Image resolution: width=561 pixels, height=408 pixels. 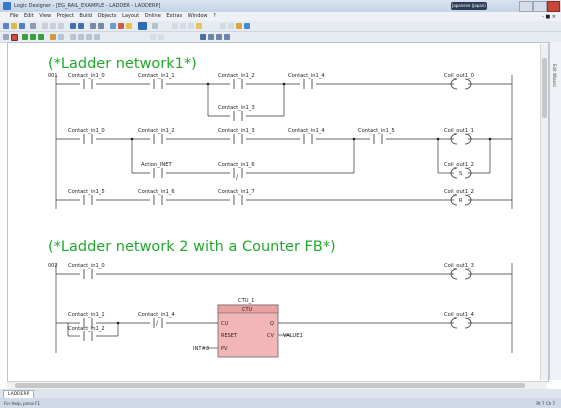 I want to click on fb-type: CTU, so click(x=247, y=310).